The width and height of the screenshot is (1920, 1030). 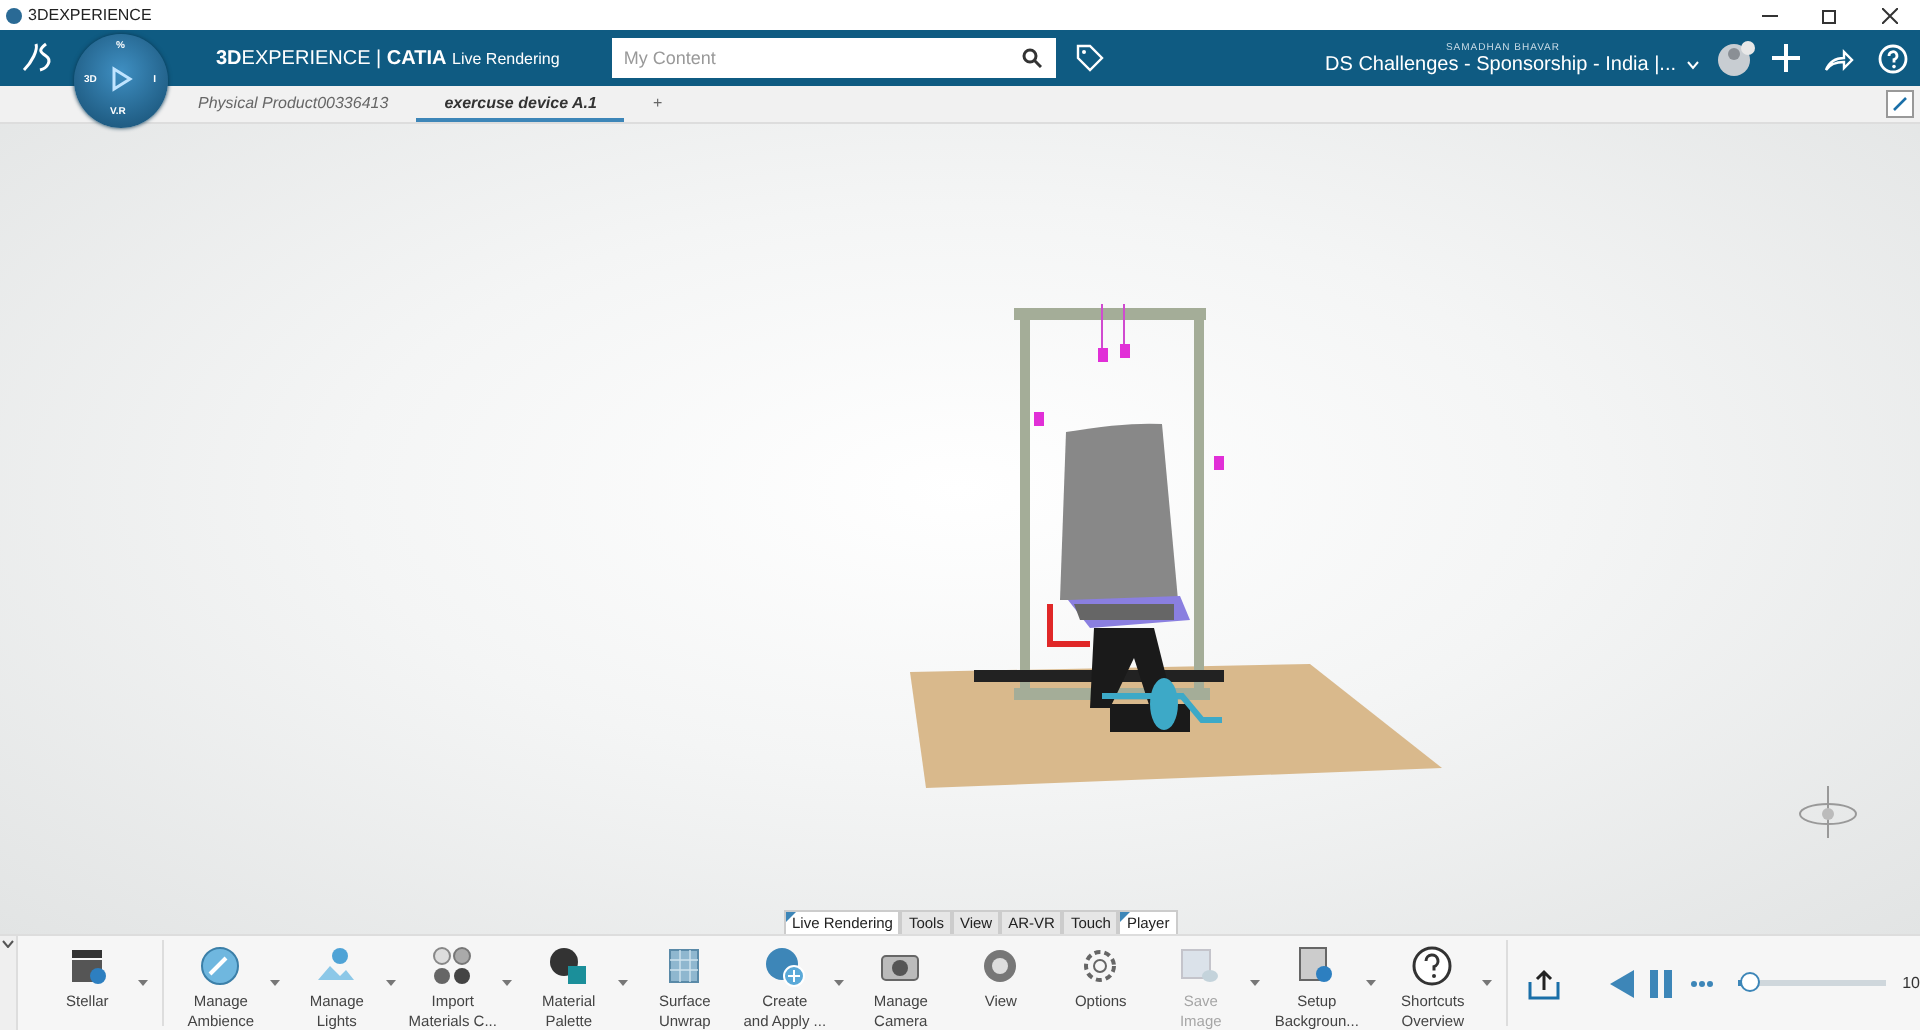 I want to click on search-field: My Content, so click(x=833, y=58).